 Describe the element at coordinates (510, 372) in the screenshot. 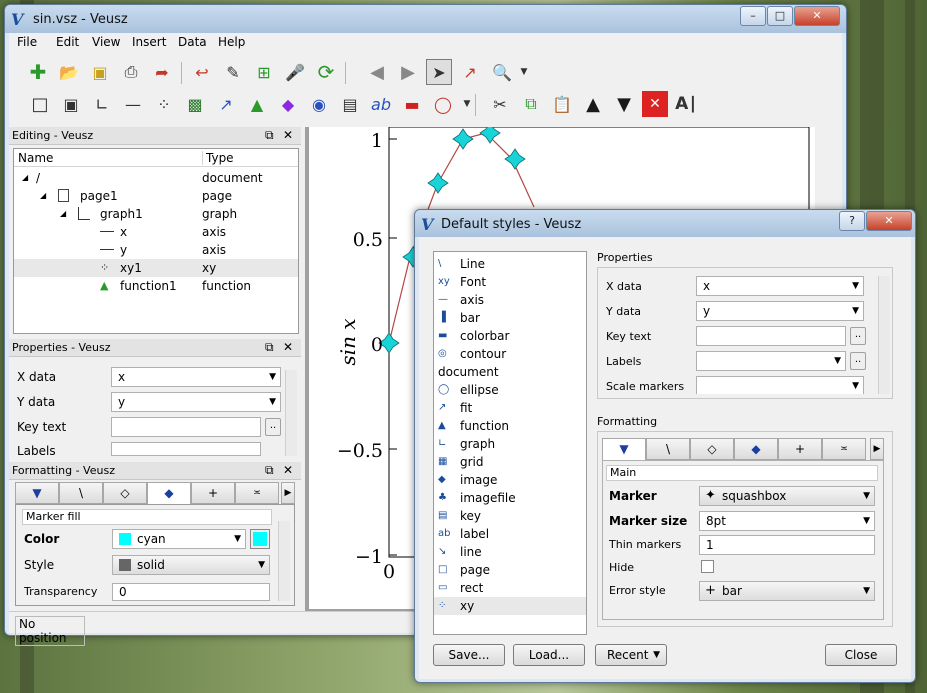

I see `widget-list-item-document: document` at that location.